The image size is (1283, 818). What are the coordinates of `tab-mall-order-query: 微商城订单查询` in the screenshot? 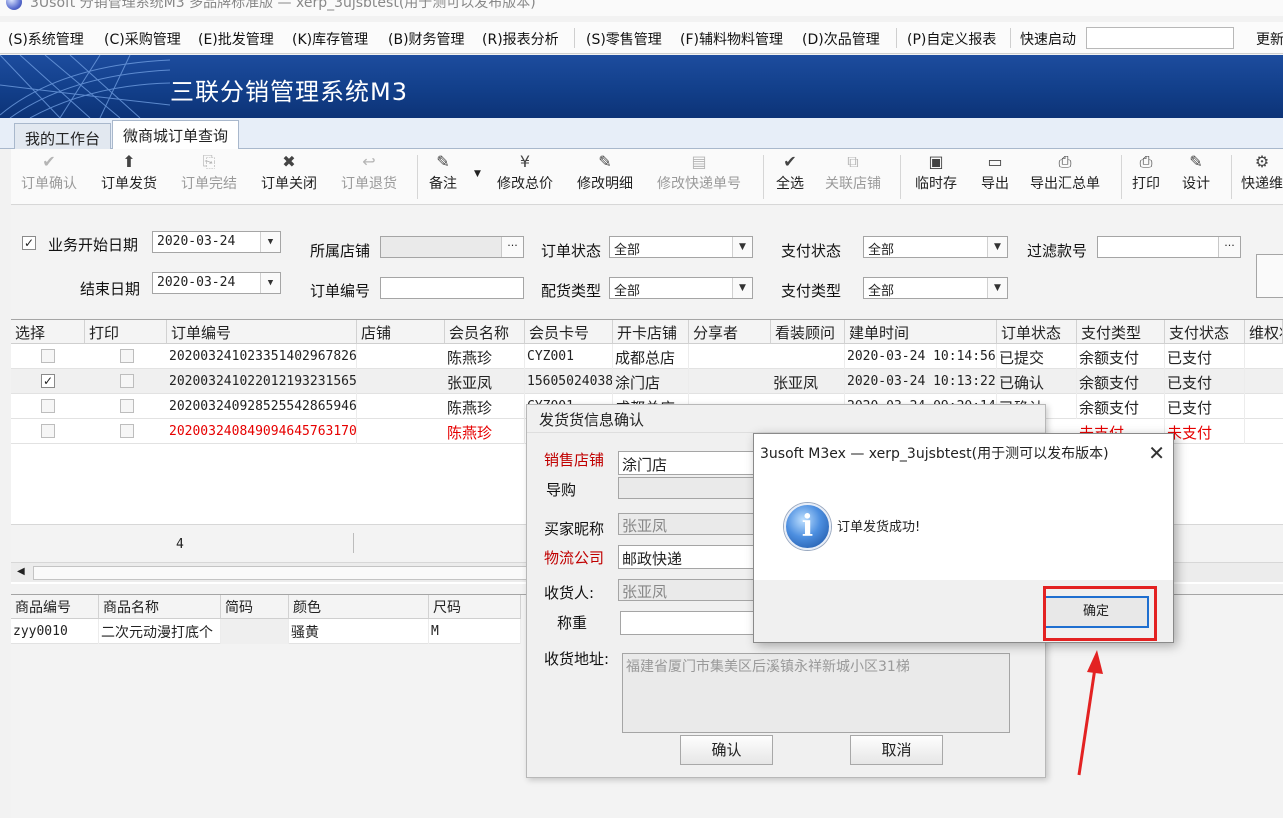 It's located at (176, 135).